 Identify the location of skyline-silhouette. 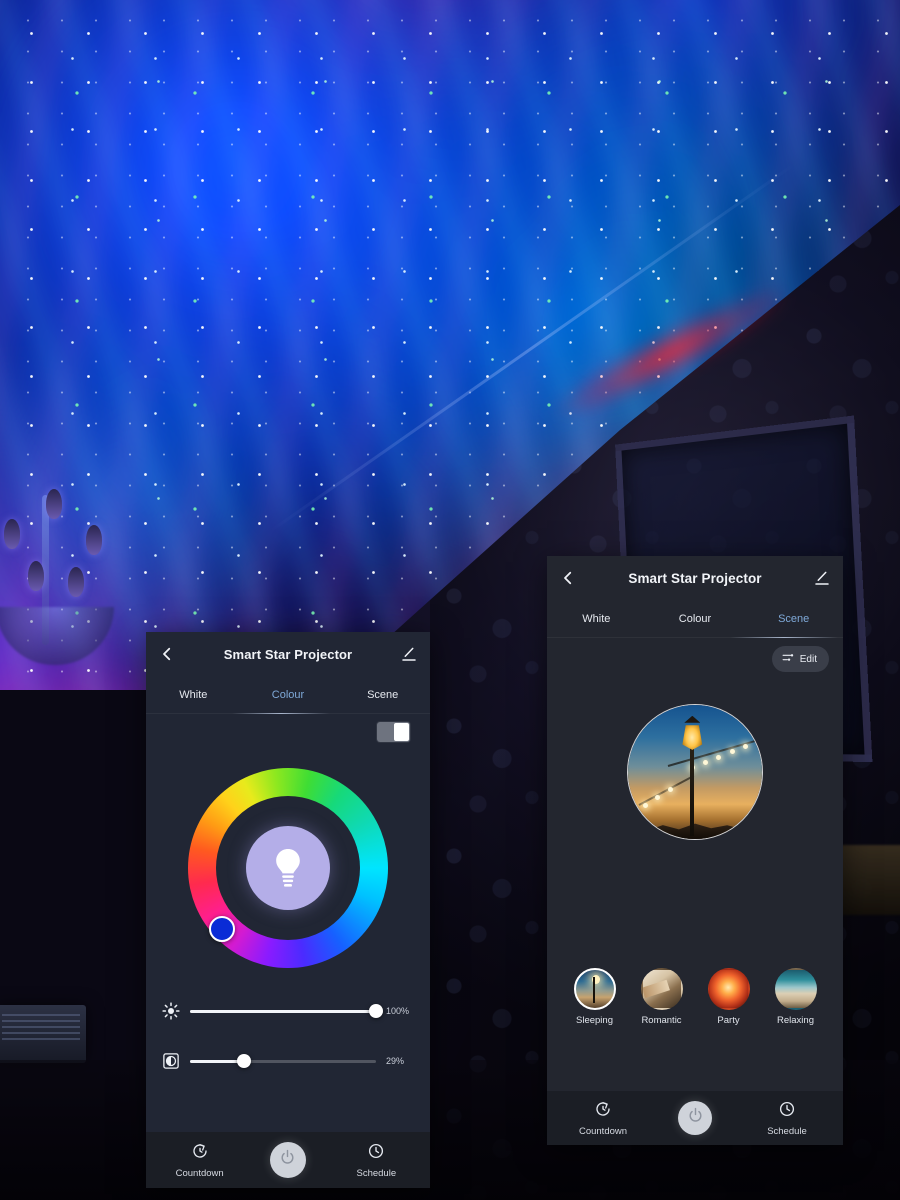
(695, 831).